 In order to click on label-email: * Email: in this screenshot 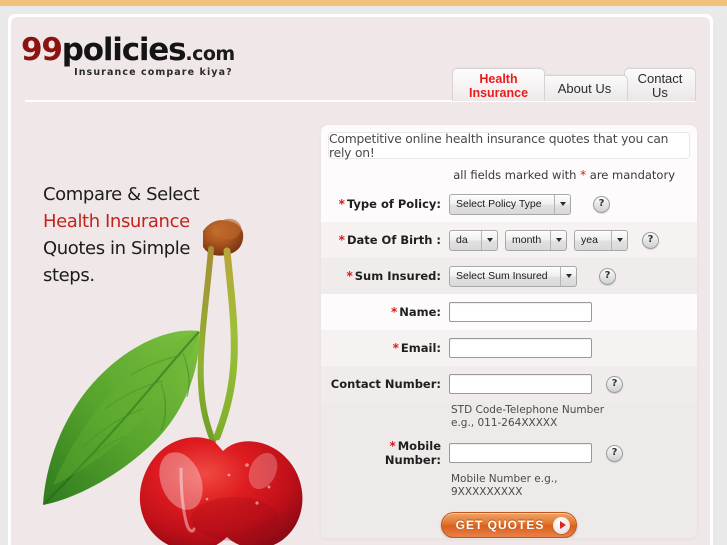, I will do `click(385, 348)`.